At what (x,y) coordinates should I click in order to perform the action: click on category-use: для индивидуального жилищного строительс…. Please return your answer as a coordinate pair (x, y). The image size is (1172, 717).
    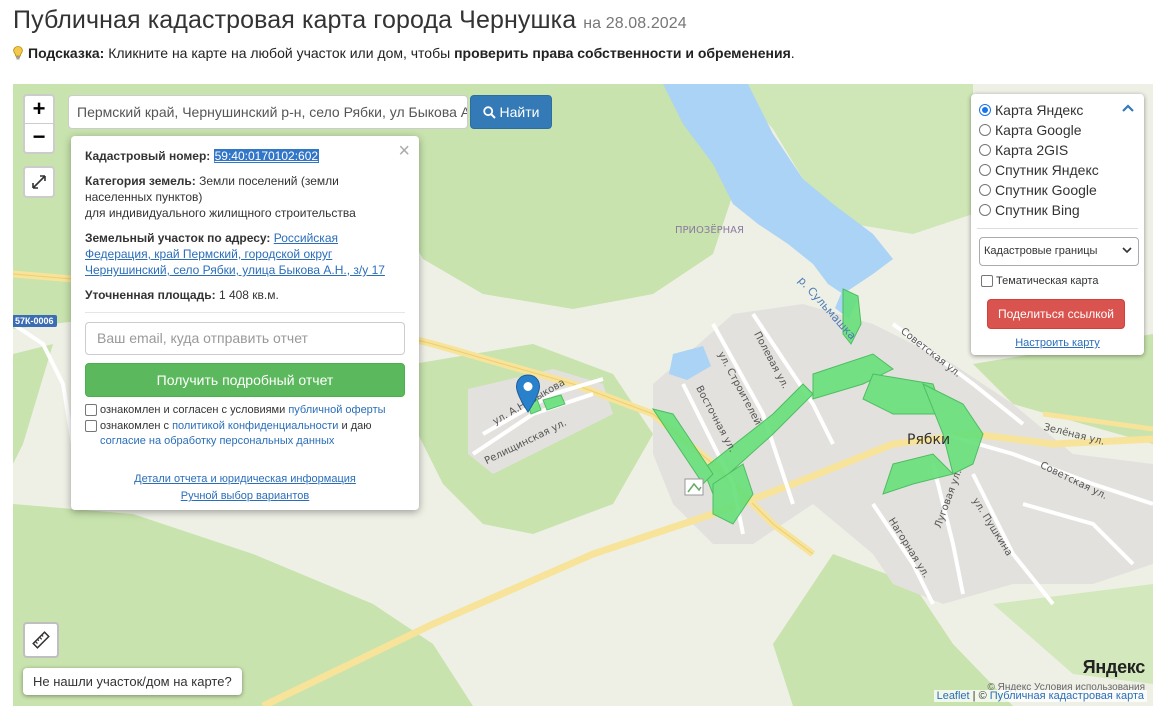
    Looking at the image, I should click on (220, 213).